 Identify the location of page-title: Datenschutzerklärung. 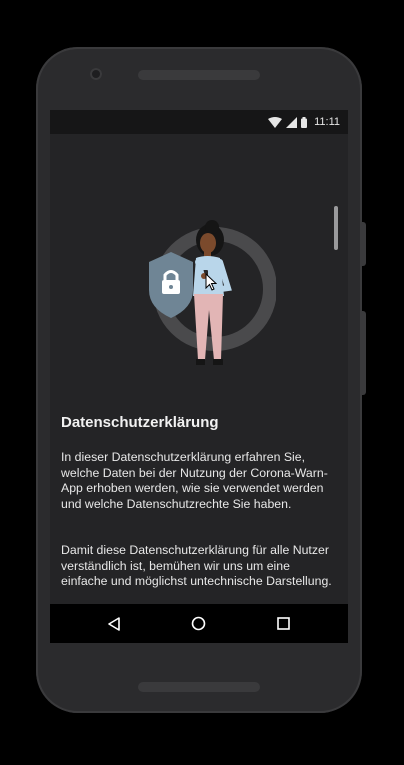
(140, 422).